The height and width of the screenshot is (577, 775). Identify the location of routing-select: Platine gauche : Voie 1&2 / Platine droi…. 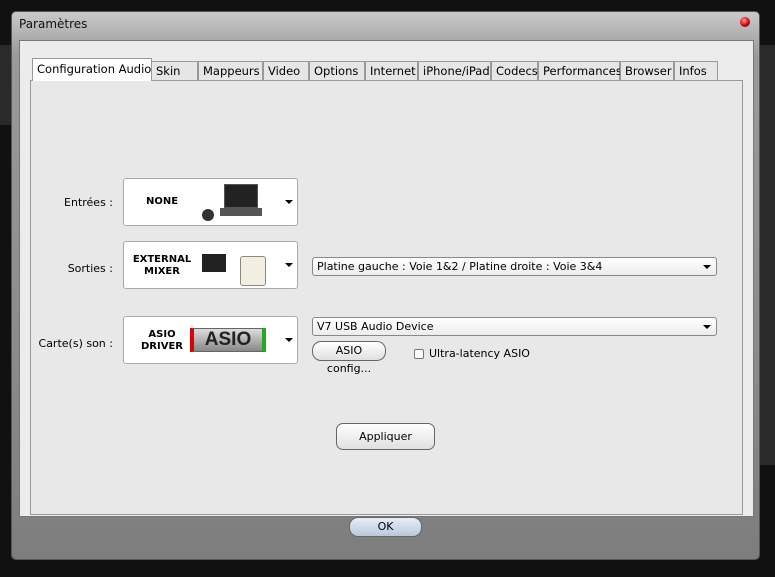
(514, 266).